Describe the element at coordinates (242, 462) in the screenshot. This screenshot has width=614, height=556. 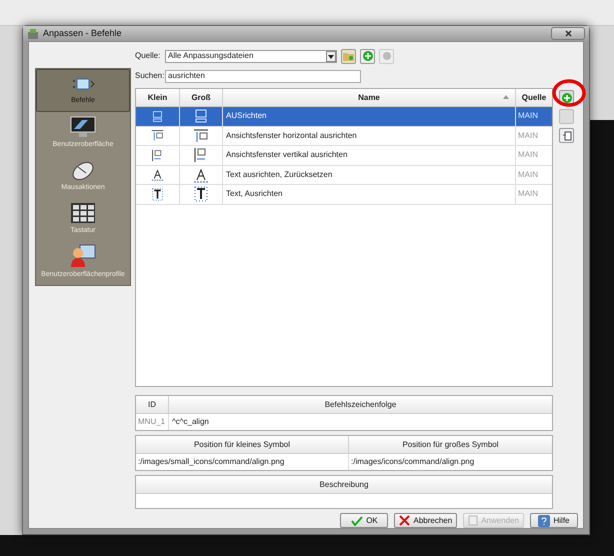
I see `small-icon-path: :/images/small_icons/command/align.png` at that location.